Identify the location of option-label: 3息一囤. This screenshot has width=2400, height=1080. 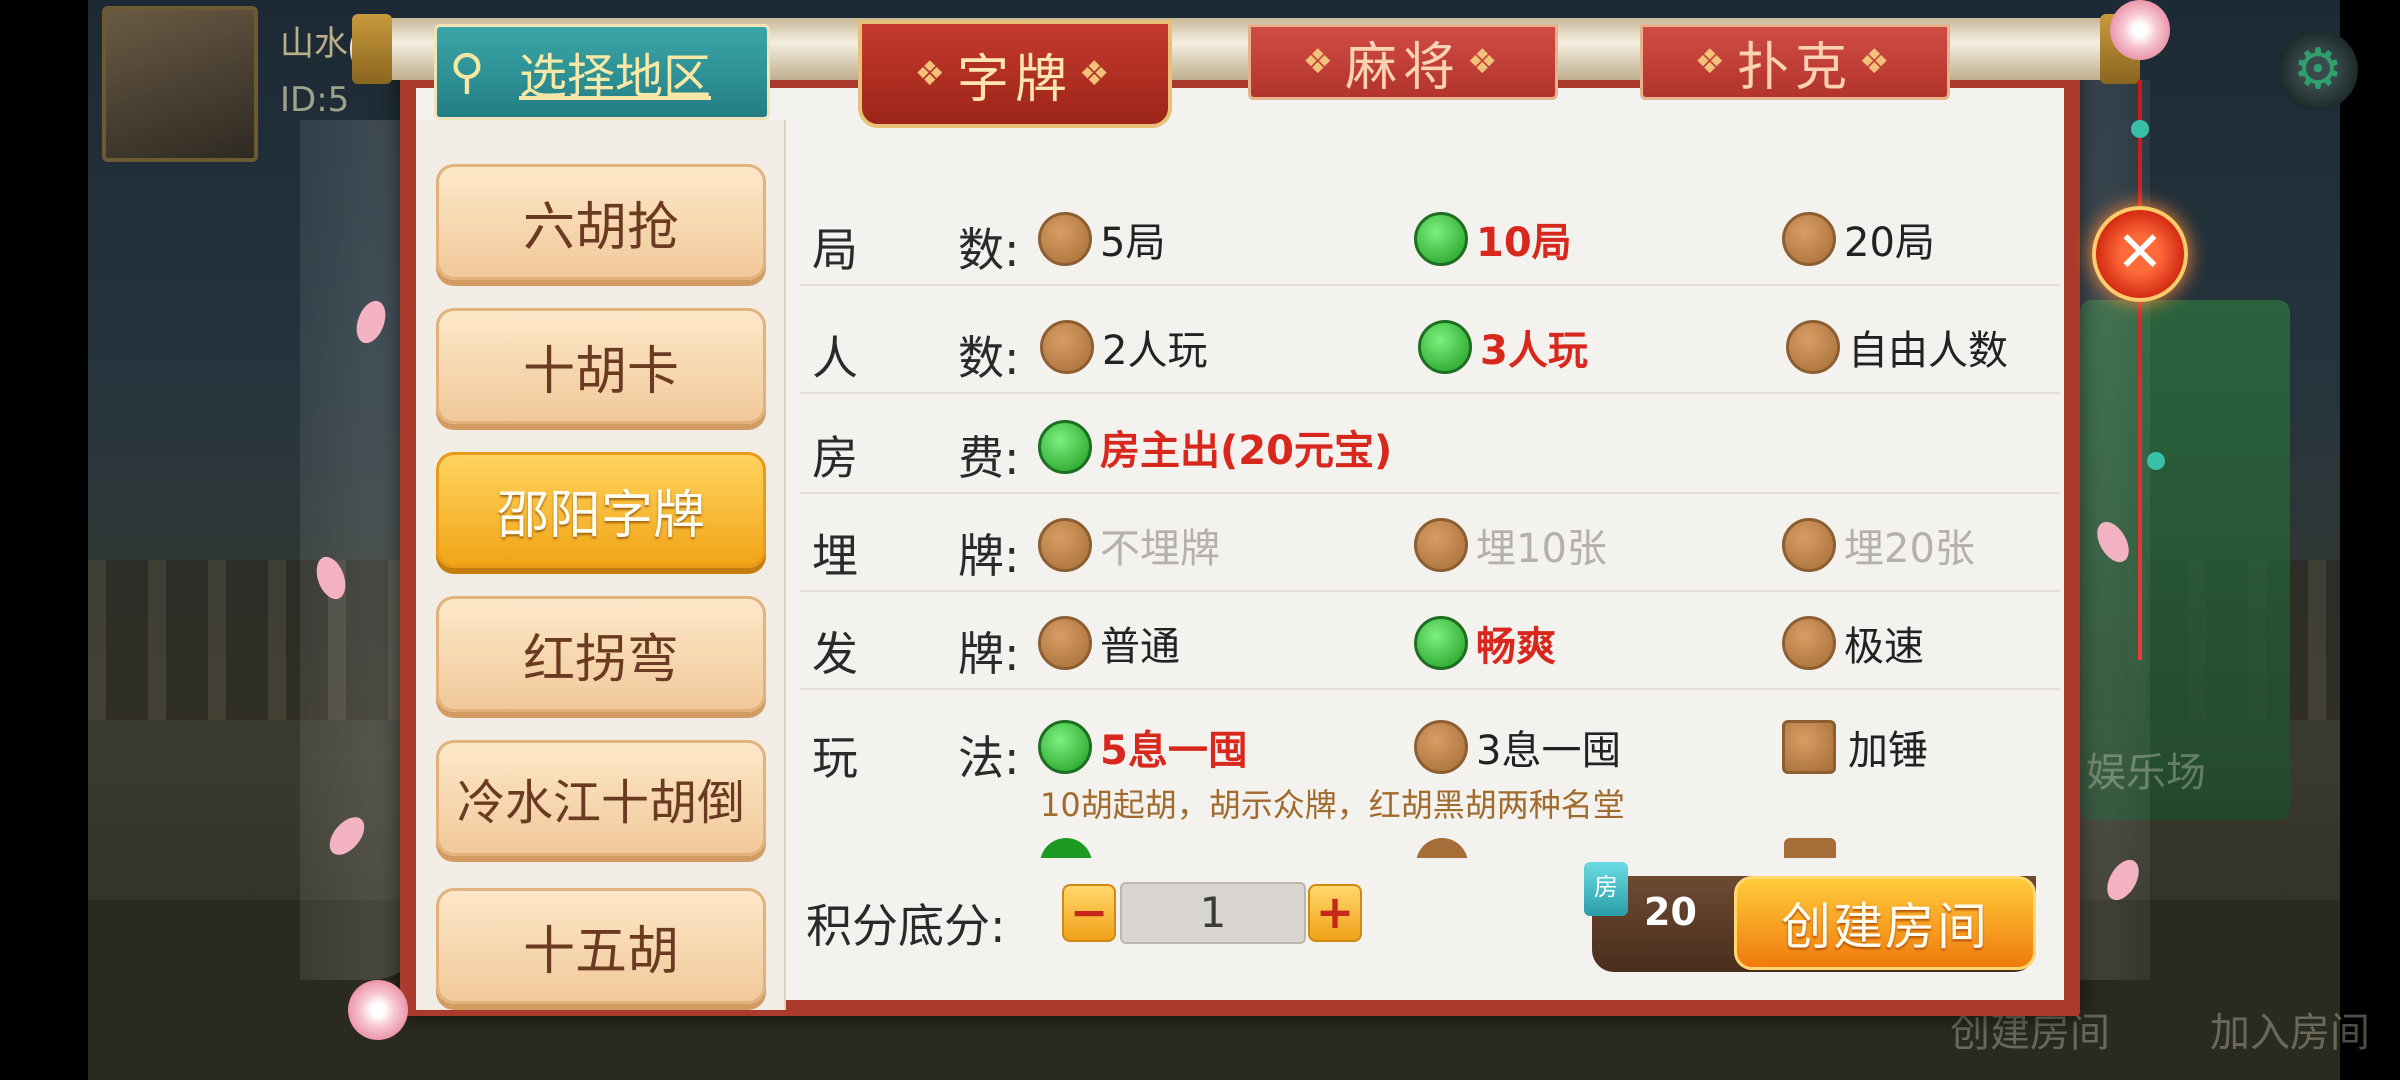
(1549, 751).